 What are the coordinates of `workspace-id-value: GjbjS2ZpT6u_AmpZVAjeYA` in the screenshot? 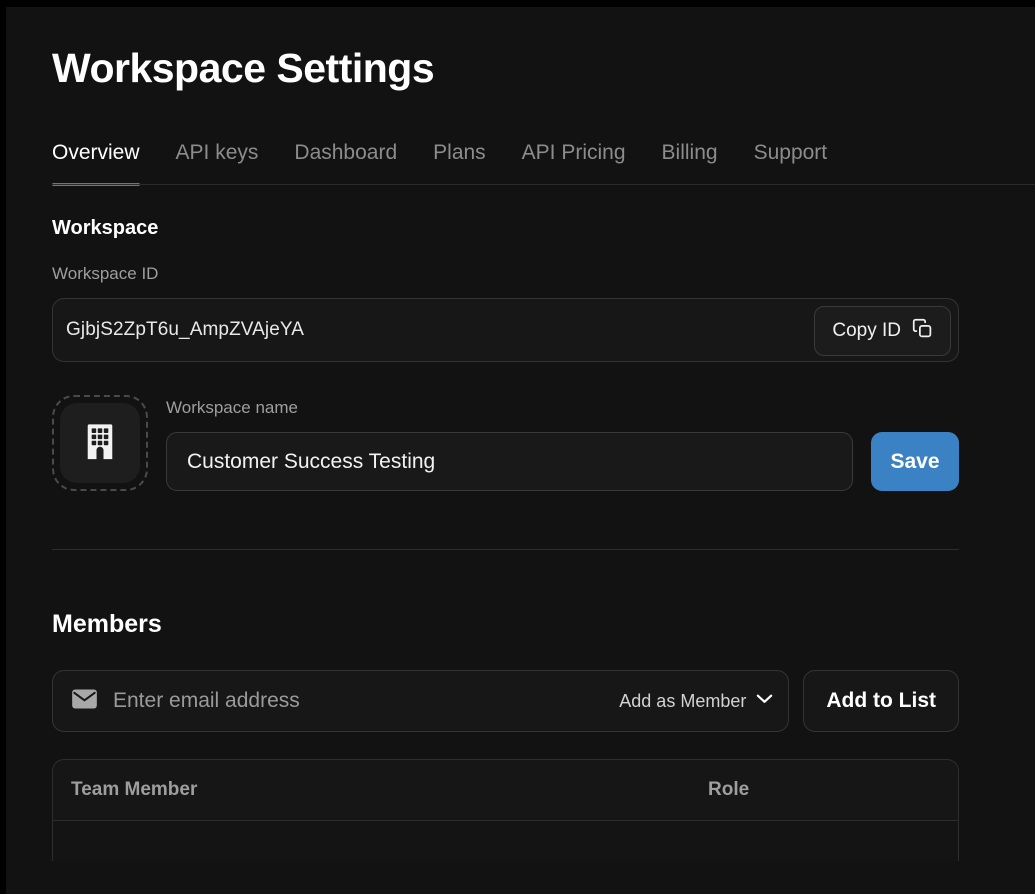 It's located at (185, 329).